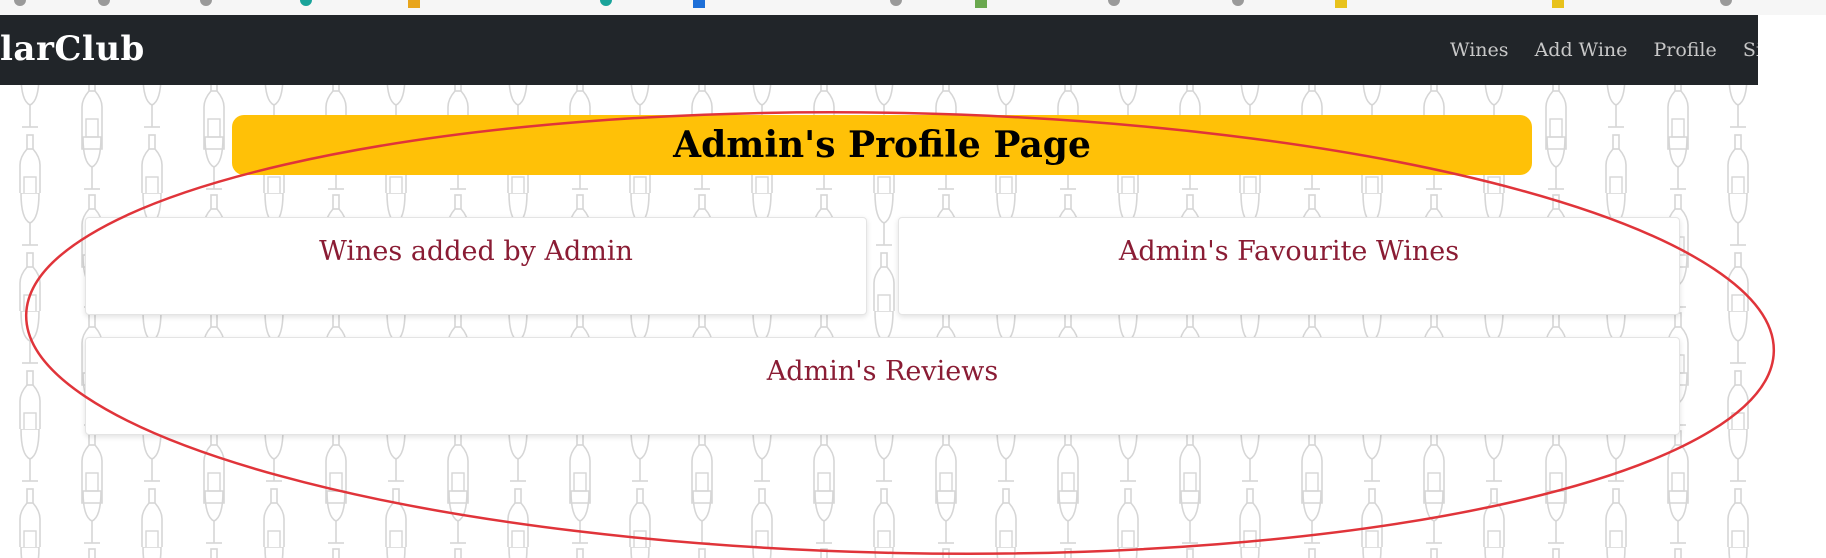 This screenshot has height=558, width=1826. What do you see at coordinates (913, 7) in the screenshot?
I see `bookmark-strip` at bounding box center [913, 7].